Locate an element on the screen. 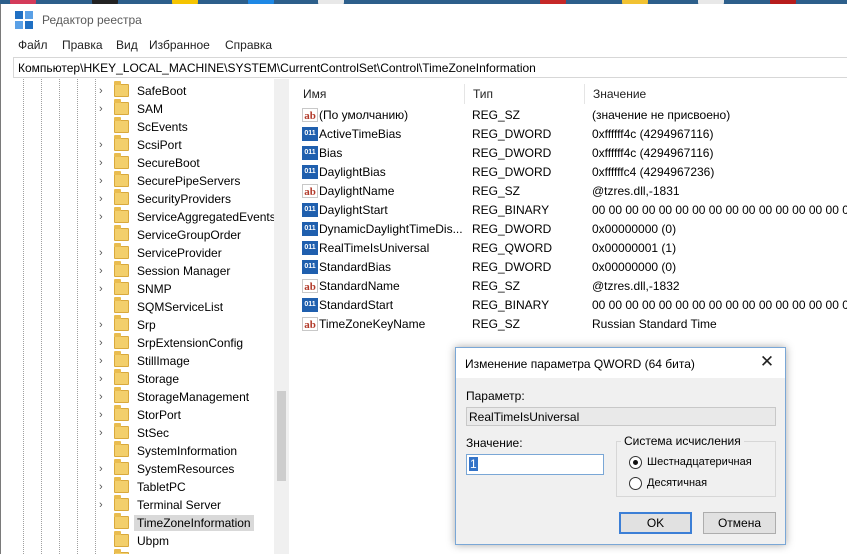  tree-item-label: StorPort is located at coordinates (159, 415).